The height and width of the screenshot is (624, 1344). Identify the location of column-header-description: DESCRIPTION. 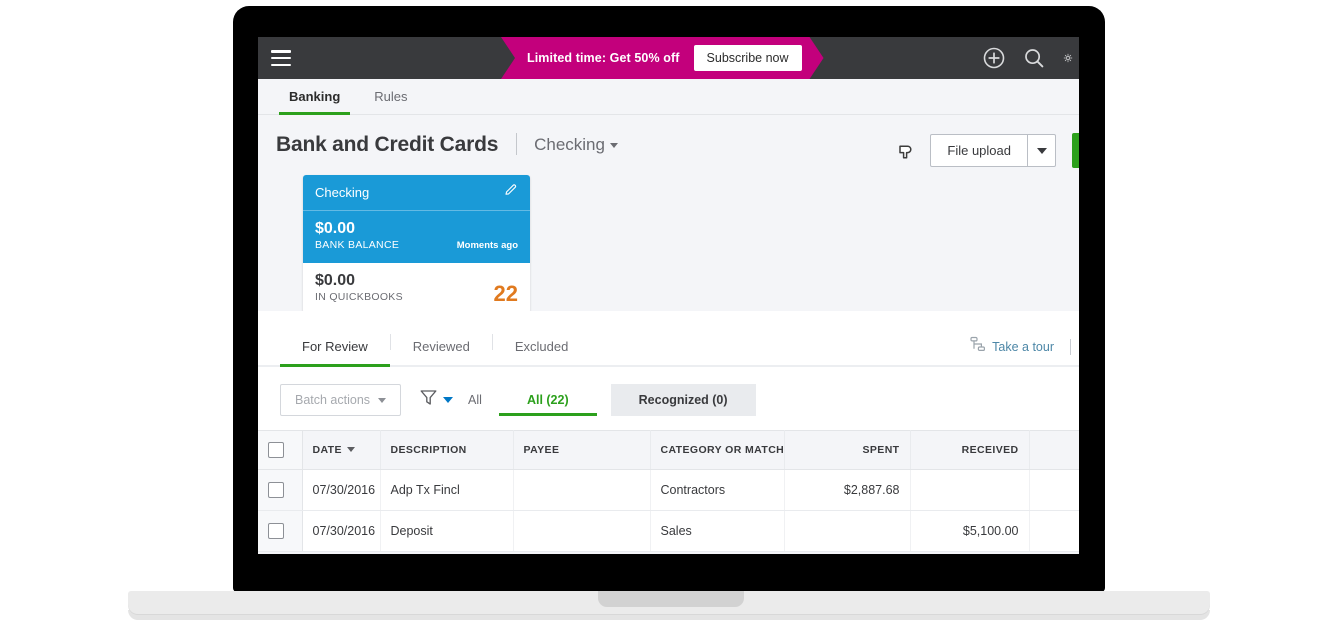
(447, 450).